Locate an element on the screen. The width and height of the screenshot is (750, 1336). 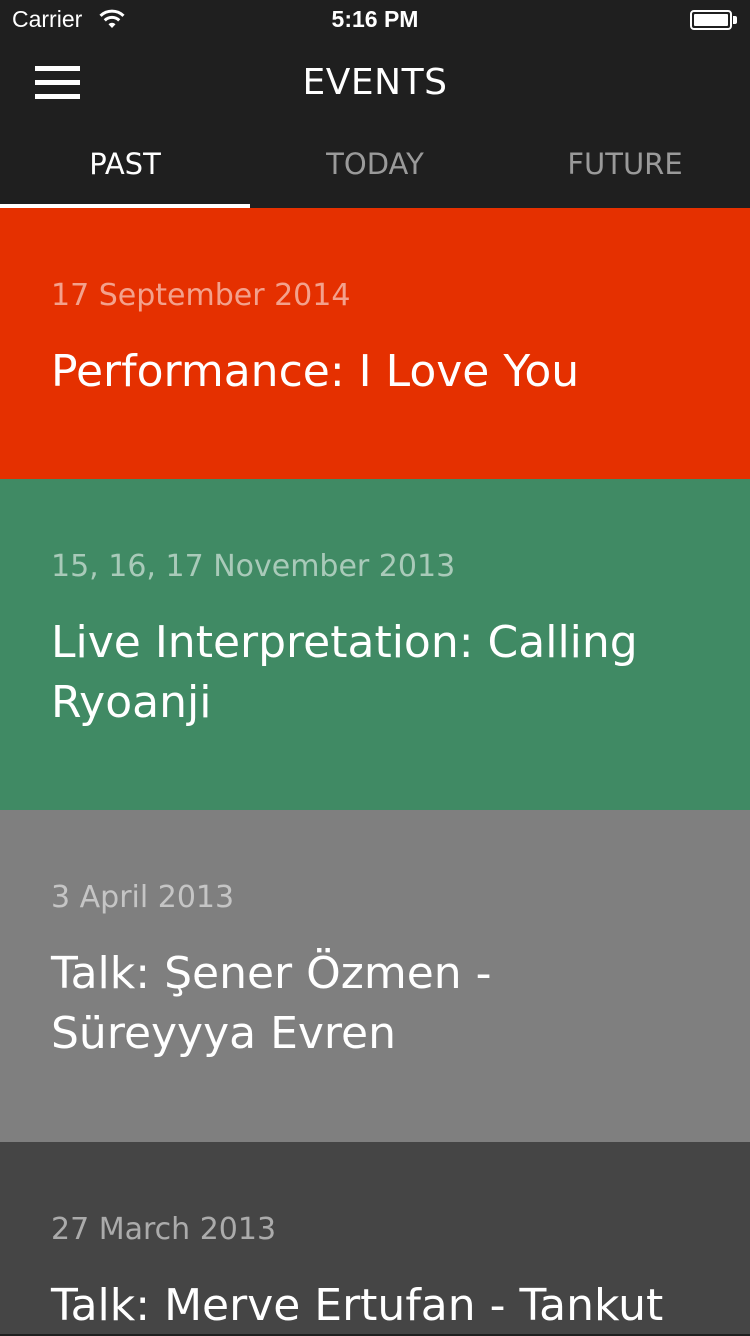
tab-past: PAST is located at coordinates (125, 167).